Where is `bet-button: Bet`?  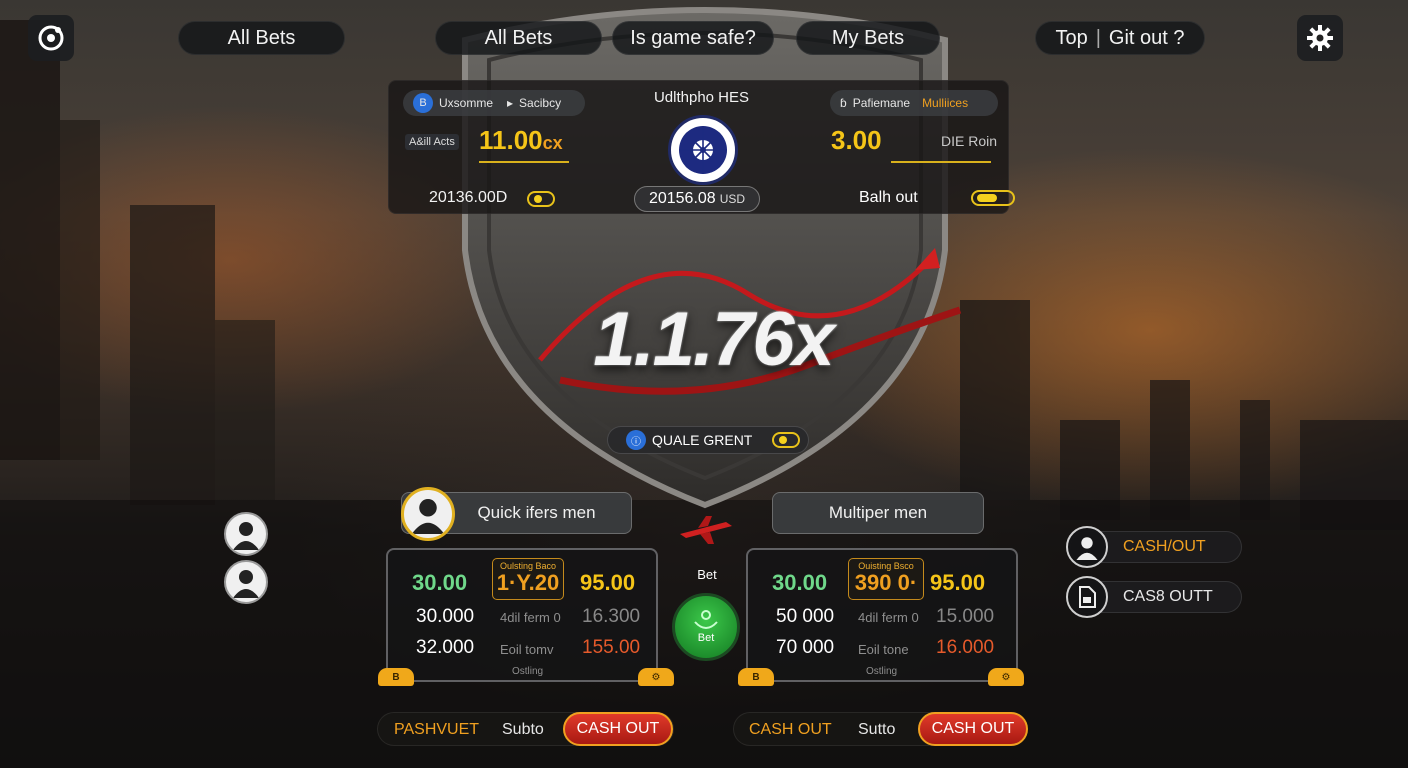 bet-button: Bet is located at coordinates (706, 627).